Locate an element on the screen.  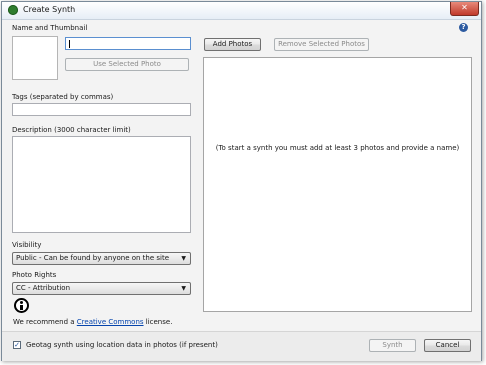
thumbnail-preview is located at coordinates (35, 58).